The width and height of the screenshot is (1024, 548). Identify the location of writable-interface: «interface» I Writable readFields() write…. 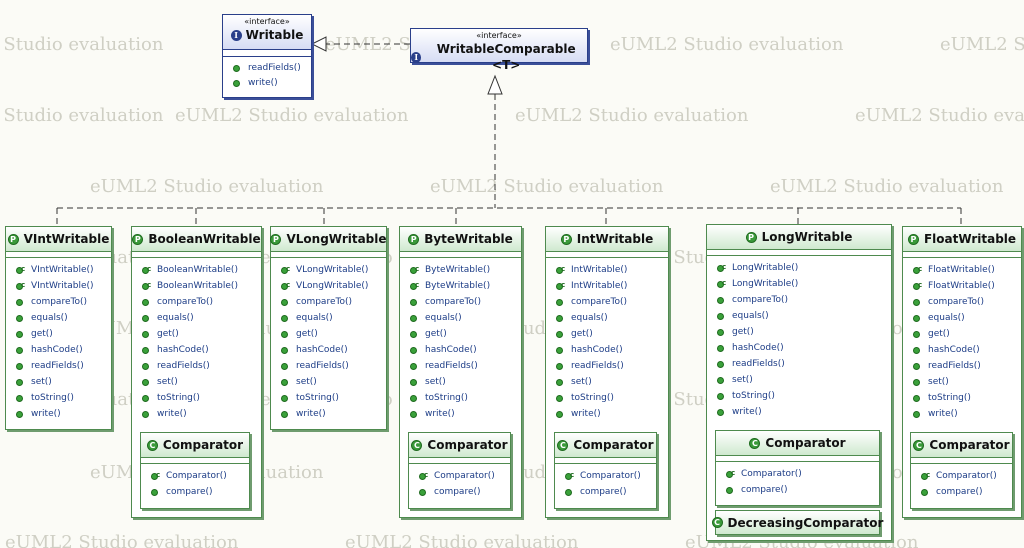
(267, 56).